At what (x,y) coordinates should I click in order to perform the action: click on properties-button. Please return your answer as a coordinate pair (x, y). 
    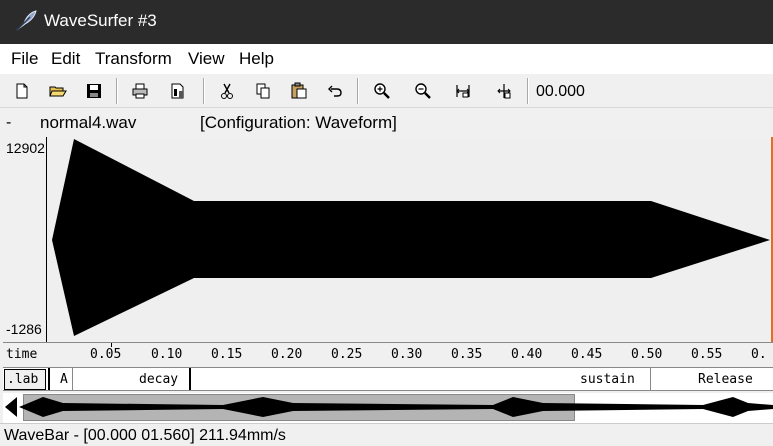
    Looking at the image, I should click on (178, 91).